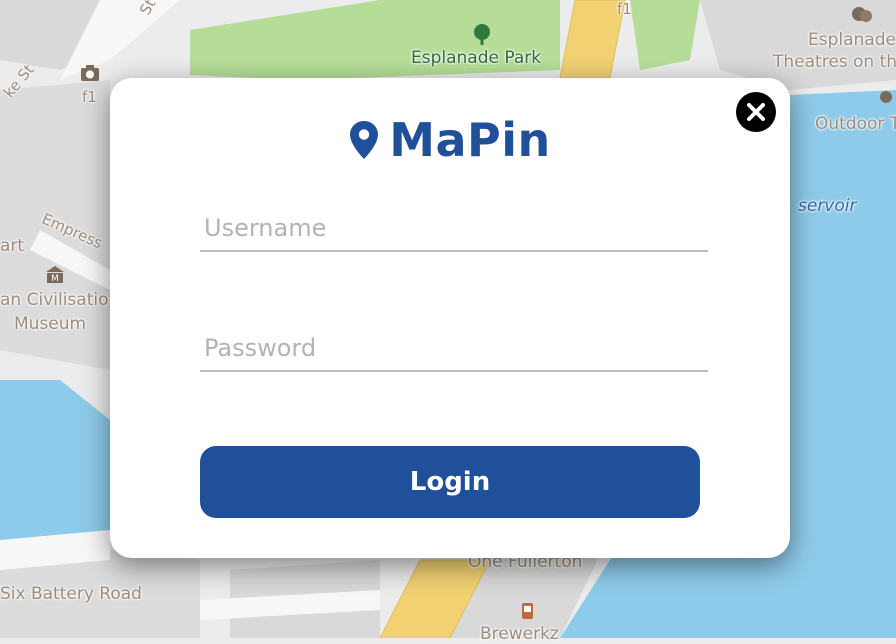 The image size is (896, 644). Describe the element at coordinates (834, 62) in the screenshot. I see `map-label-theatres: Theatres on th` at that location.